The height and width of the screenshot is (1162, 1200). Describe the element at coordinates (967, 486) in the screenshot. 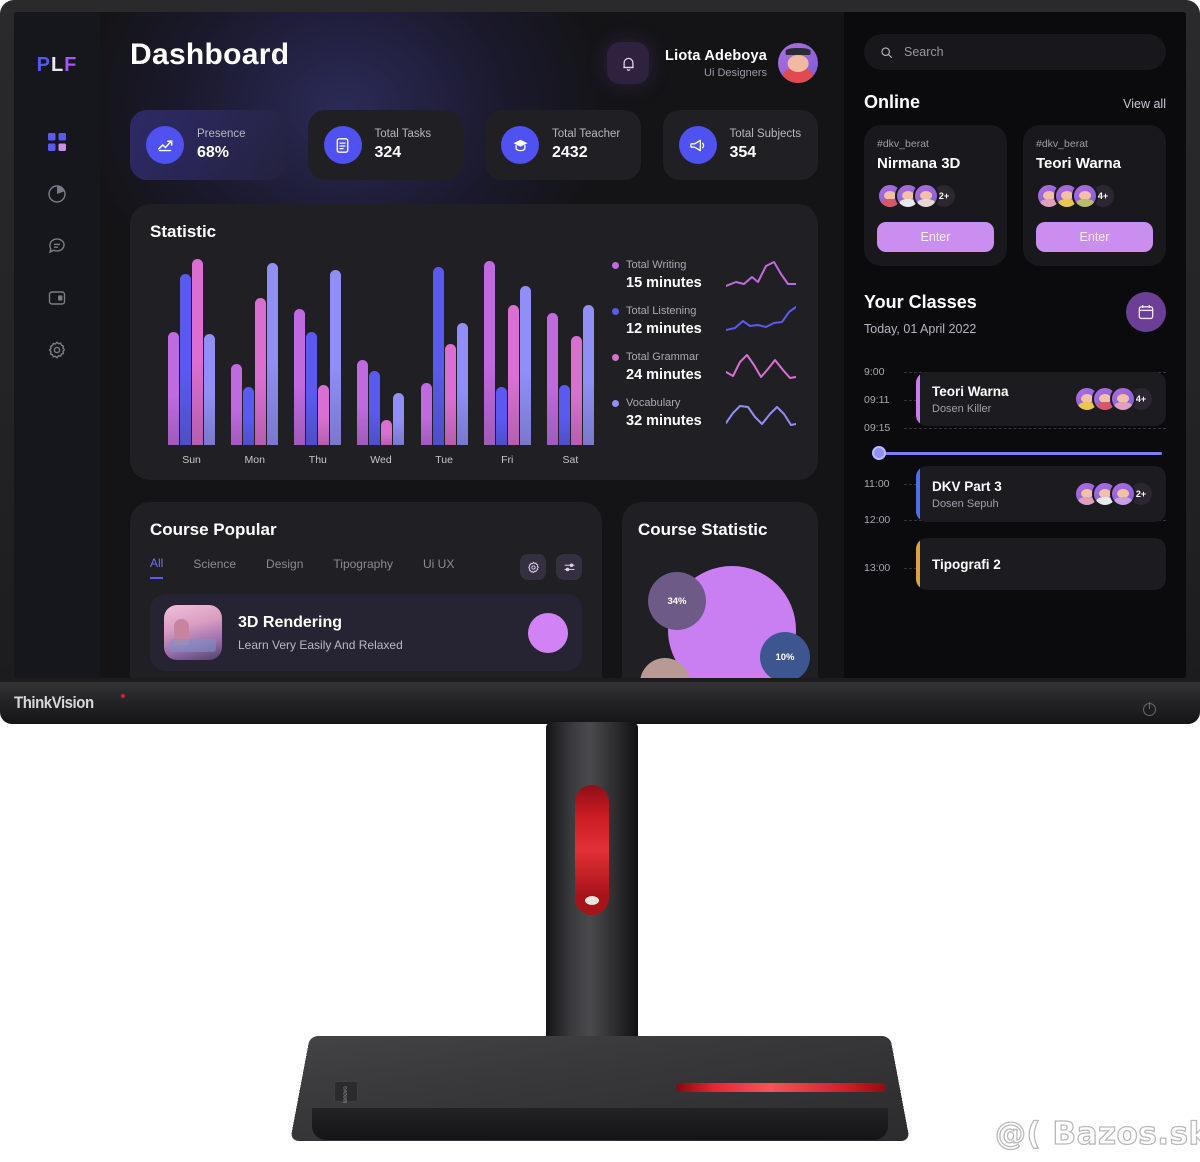

I see `event-name: DKV Part 3` at that location.